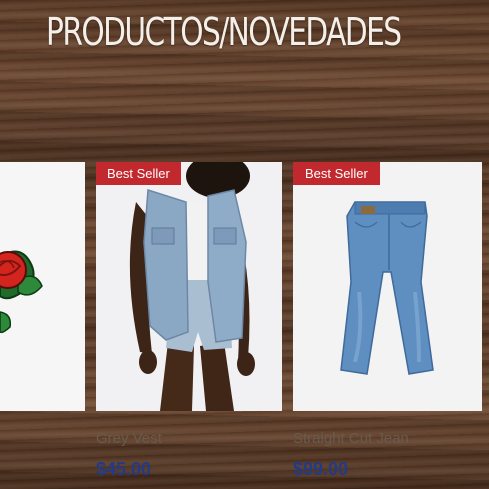  I want to click on page-title: PRODUCTOS/NOVEDADES, so click(224, 32).